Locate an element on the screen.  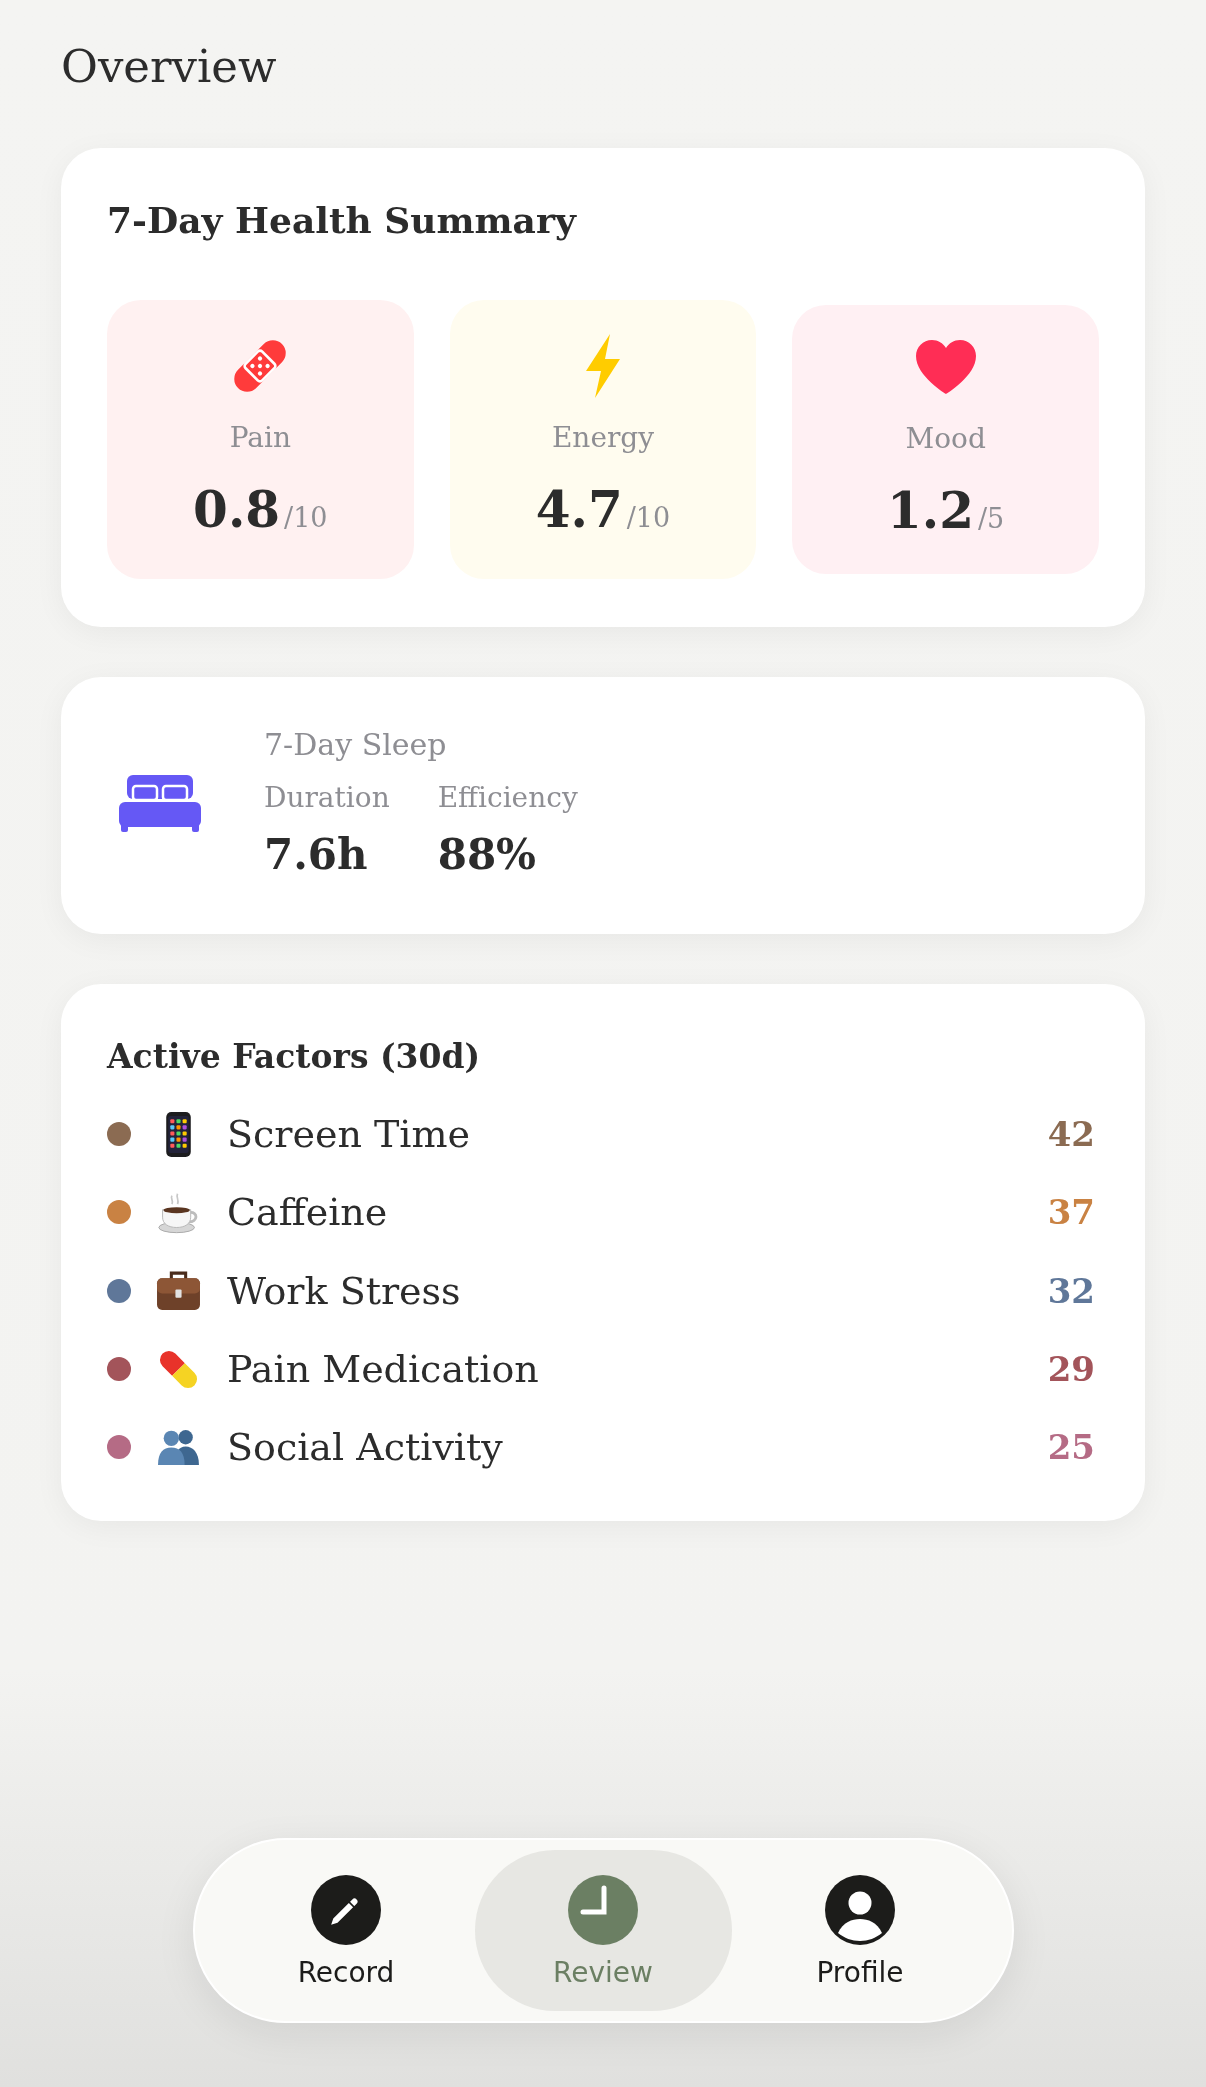
factor-name: Social Activity is located at coordinates (365, 1447).